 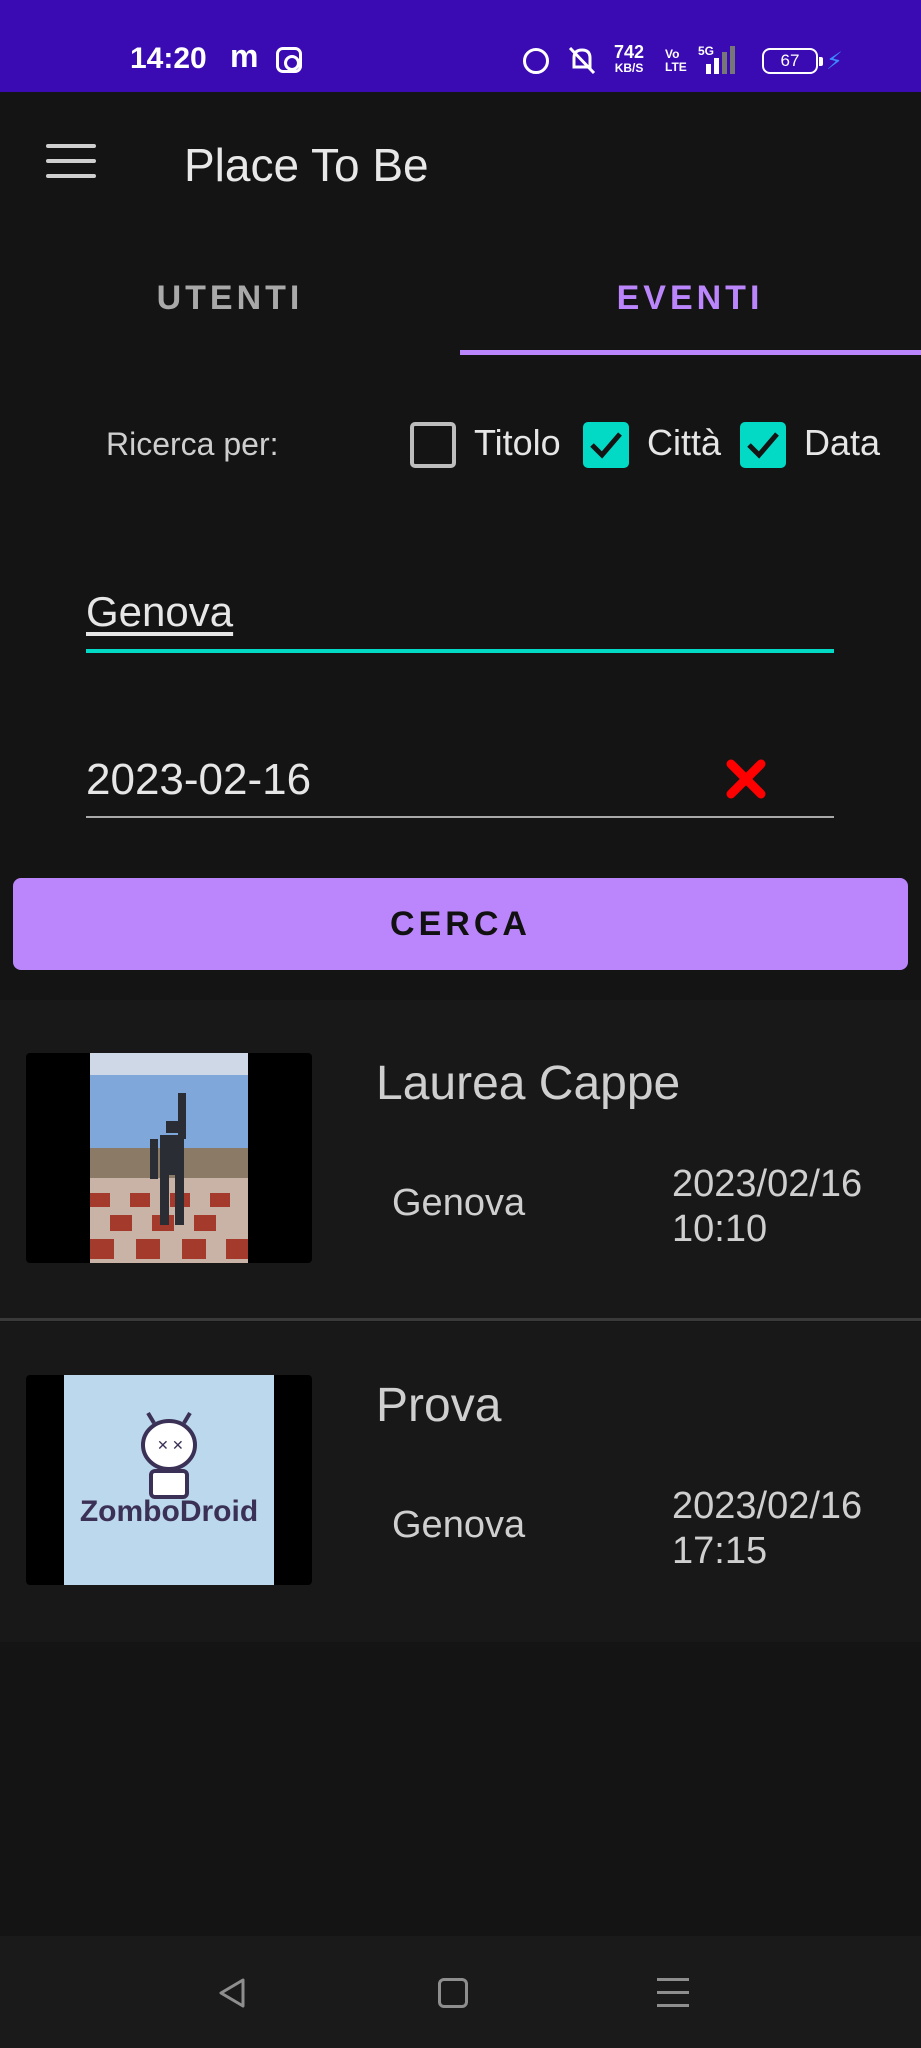 I want to click on system-nav-bar, so click(x=460, y=1992).